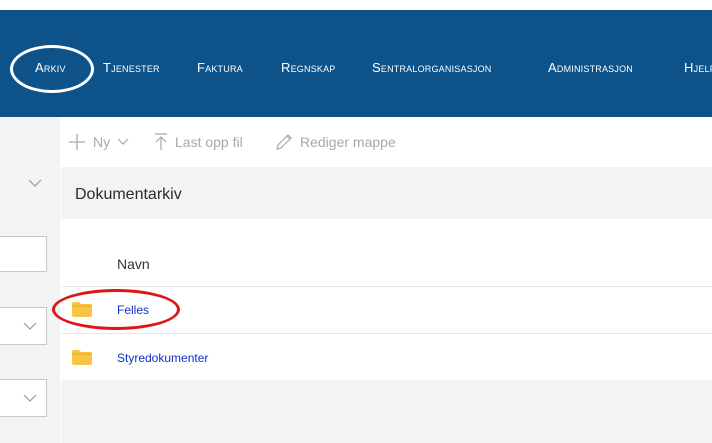  What do you see at coordinates (133, 264) in the screenshot?
I see `column-header-name: Navn` at bounding box center [133, 264].